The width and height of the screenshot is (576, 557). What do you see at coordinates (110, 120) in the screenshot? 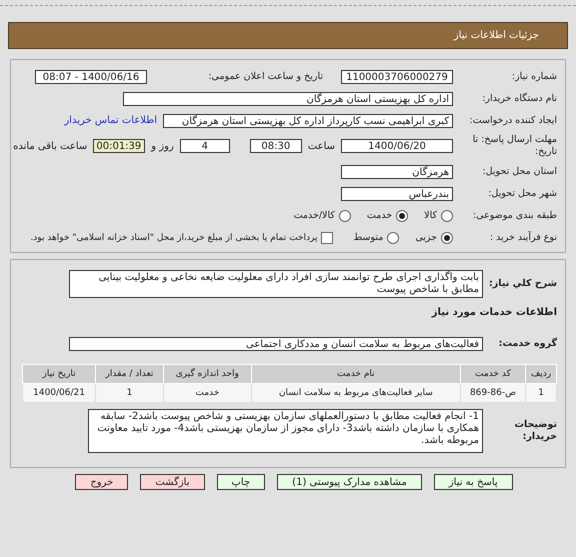
I see `contact-link: اطلاعات تماس خریدار` at bounding box center [110, 120].